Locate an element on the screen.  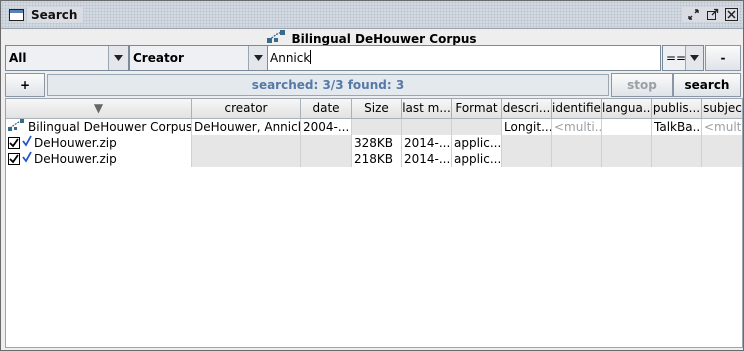
window-icon is located at coordinates (16, 15).